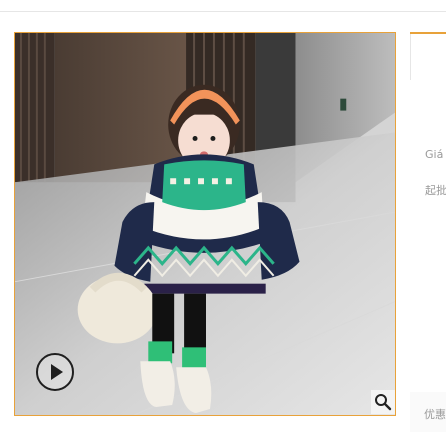 The width and height of the screenshot is (446, 446). I want to click on discount-label: 优惠, so click(435, 414).